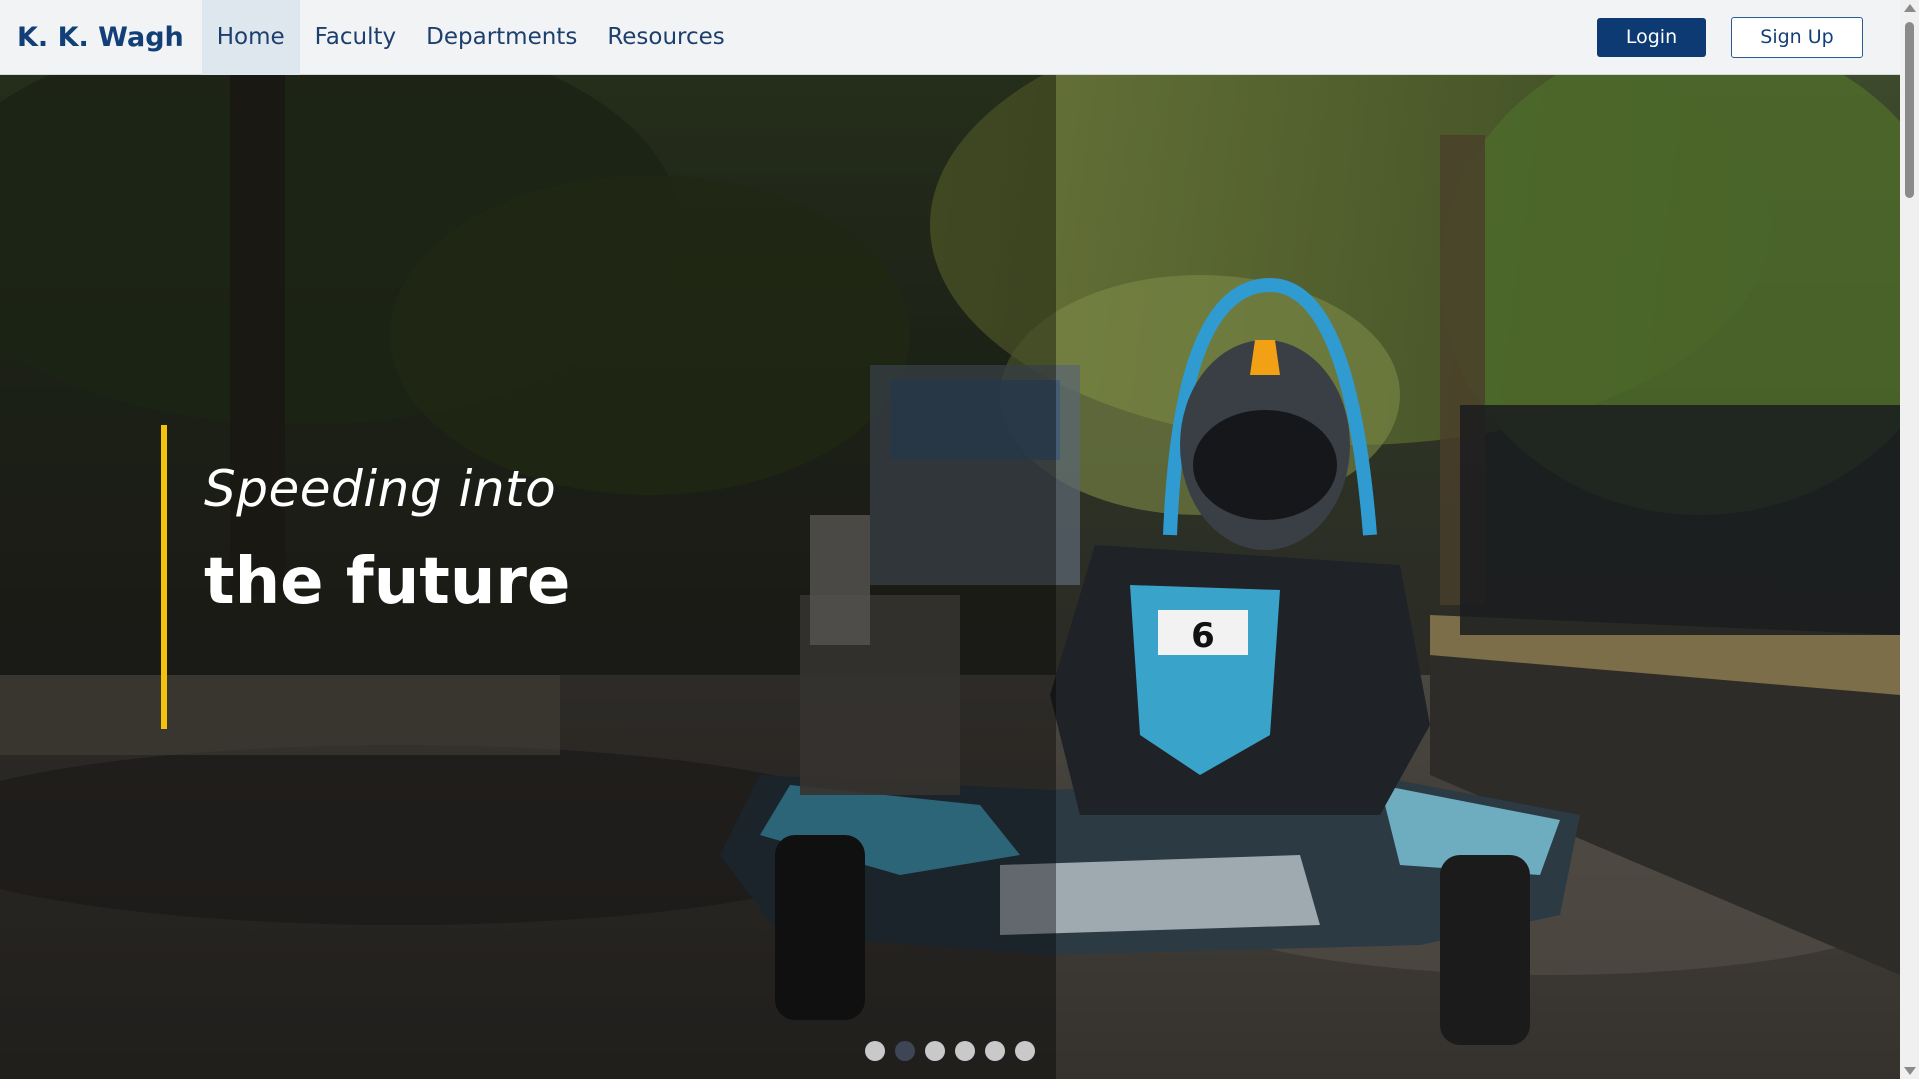 The height and width of the screenshot is (1079, 1919). What do you see at coordinates (501, 37) in the screenshot?
I see `nav-item-departments: Departments` at bounding box center [501, 37].